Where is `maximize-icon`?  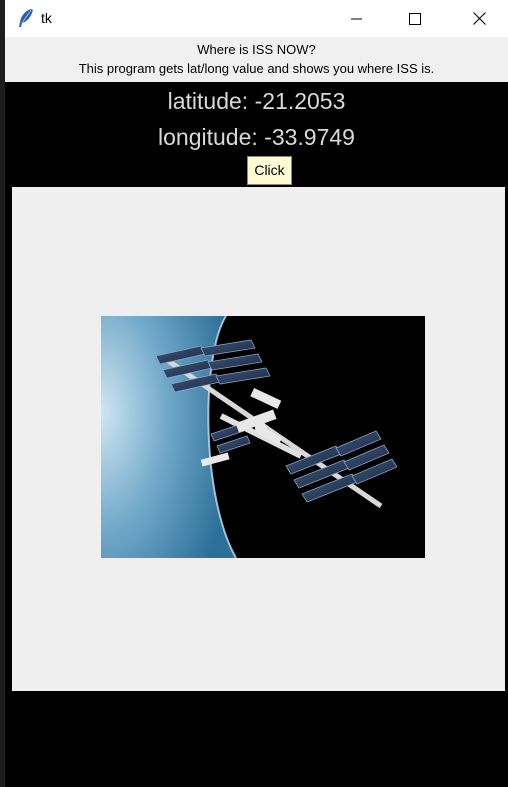
maximize-icon is located at coordinates (415, 18).